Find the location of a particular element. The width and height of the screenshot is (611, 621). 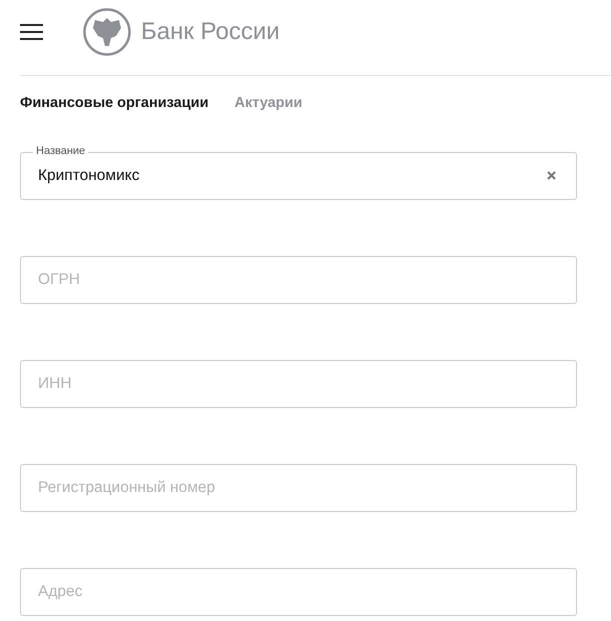

input-field: ОГРН is located at coordinates (298, 280).